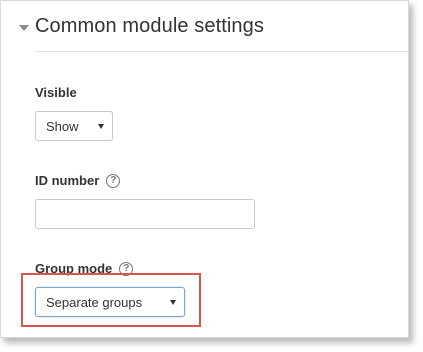  I want to click on id-number-label-text: ID number, so click(67, 180).